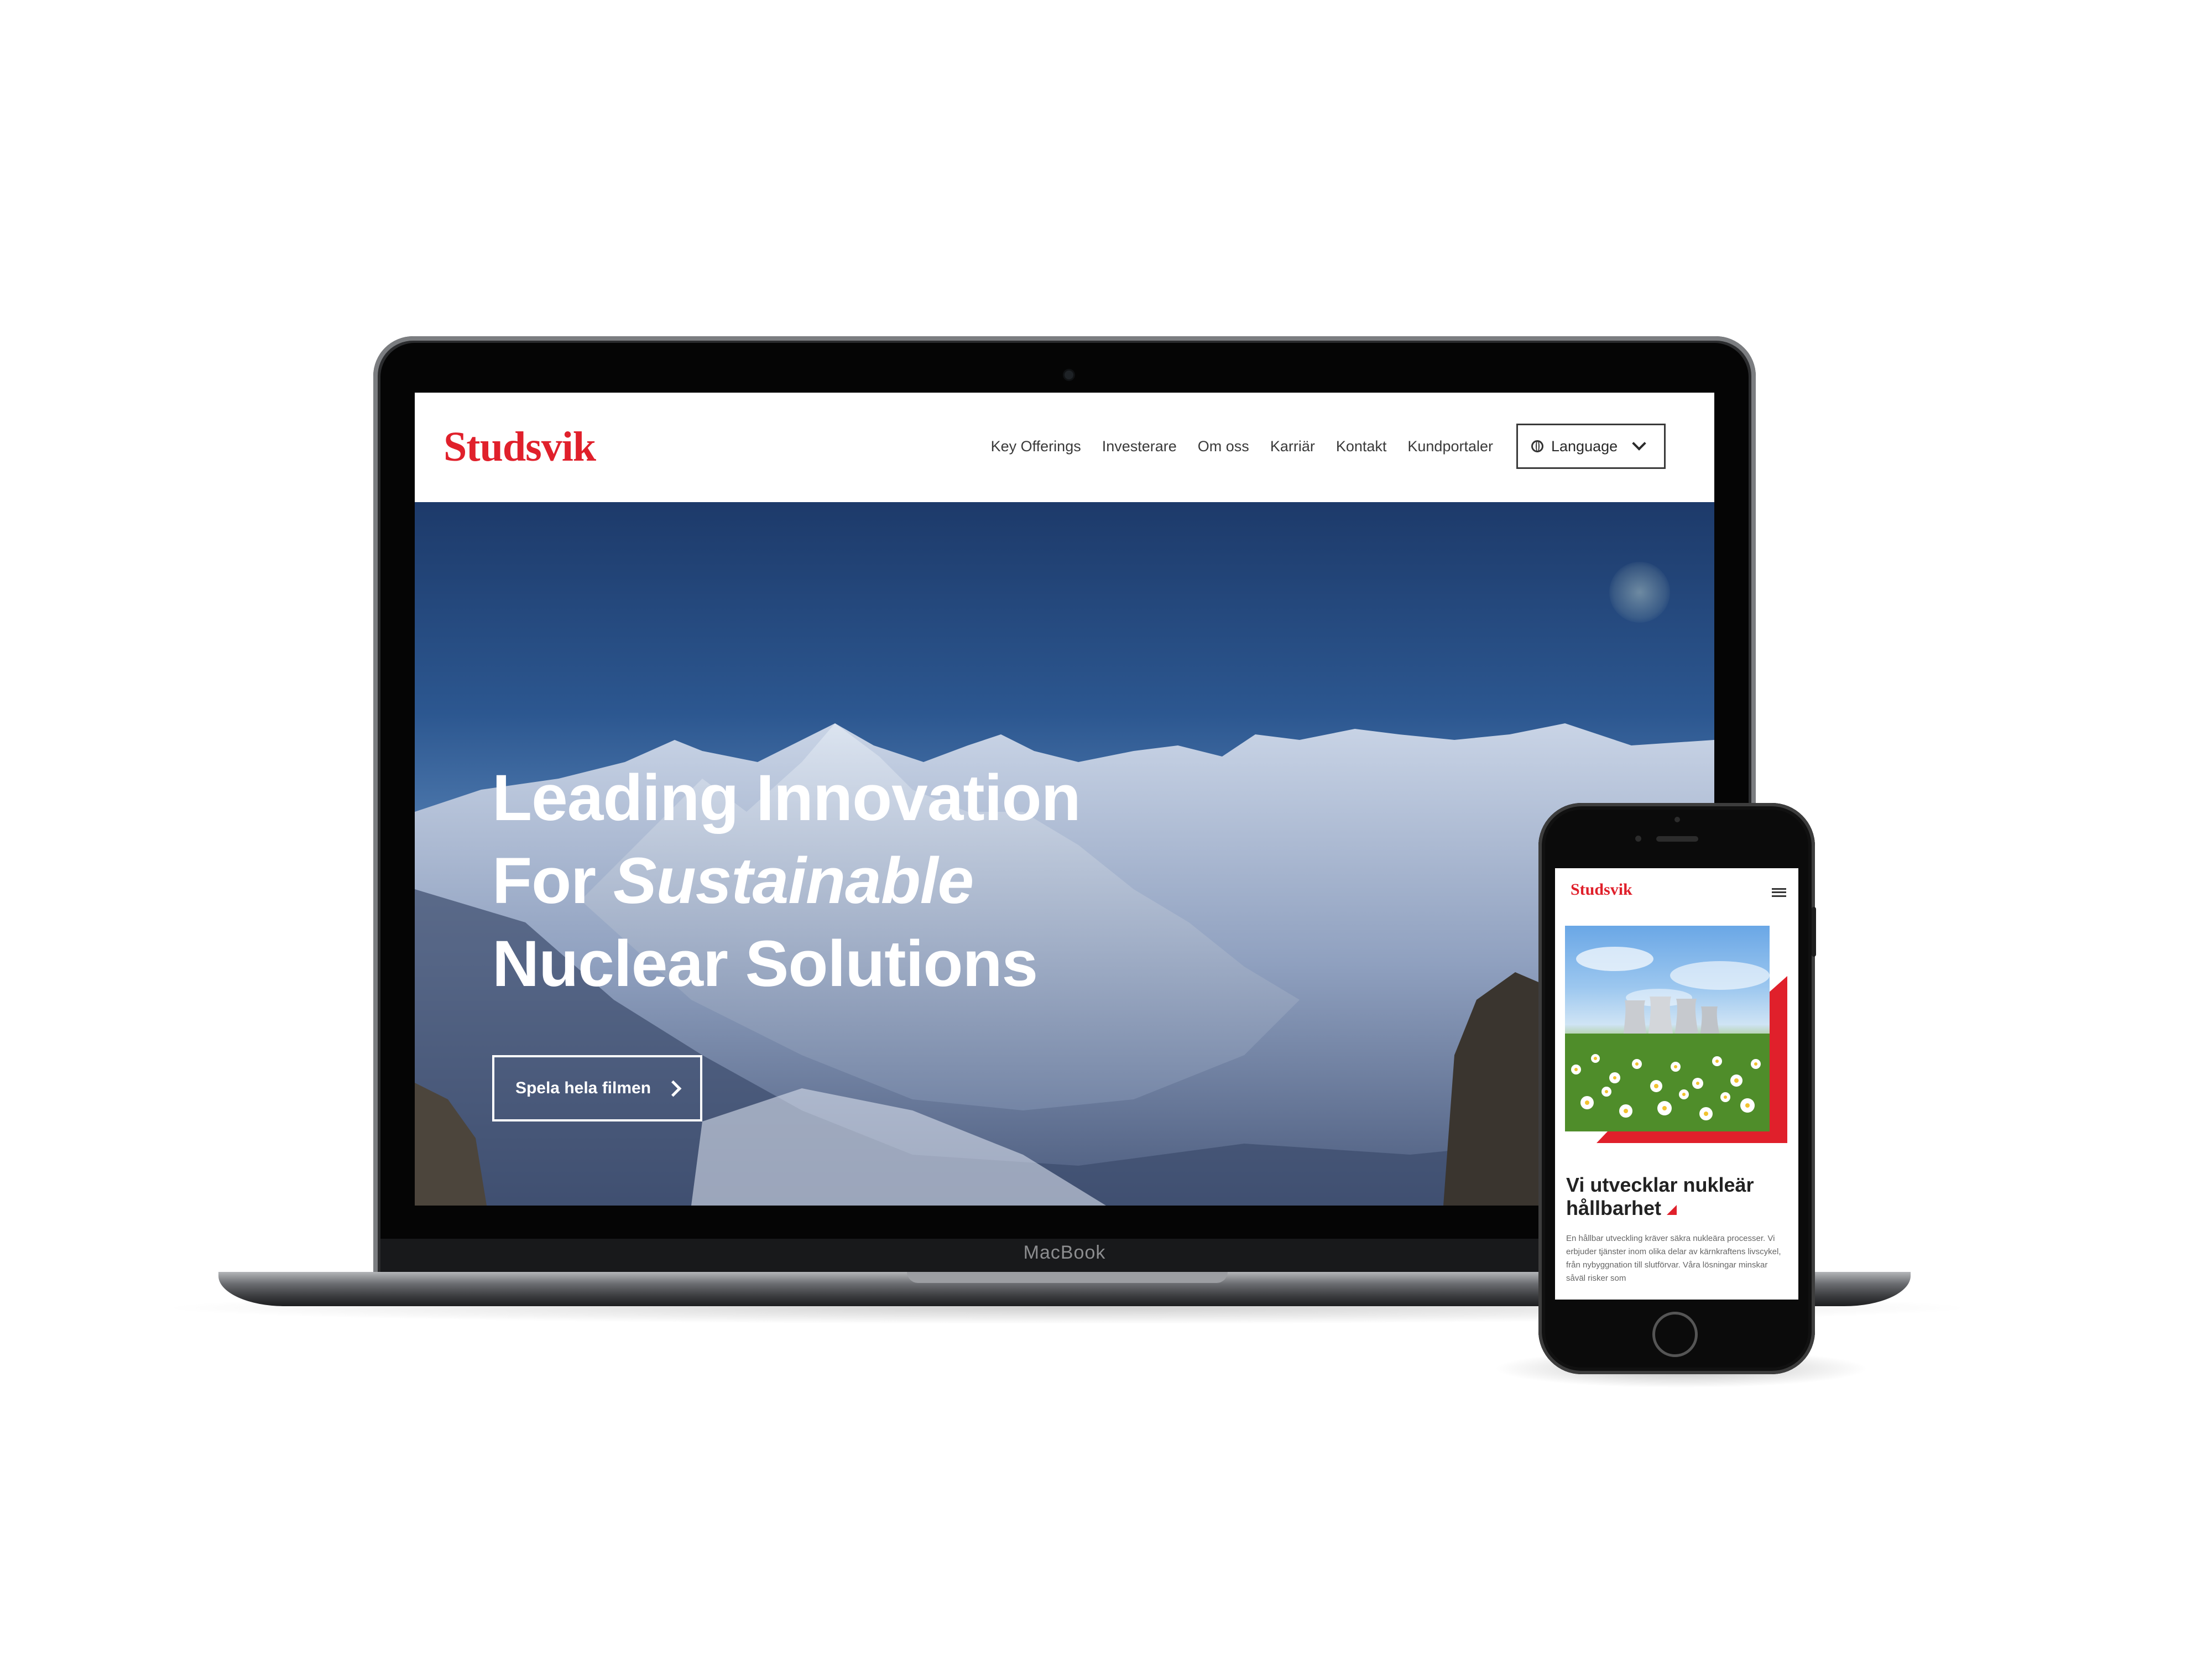 The width and height of the screenshot is (2212, 1659). I want to click on nav-item-investerare: Investerare, so click(1139, 447).